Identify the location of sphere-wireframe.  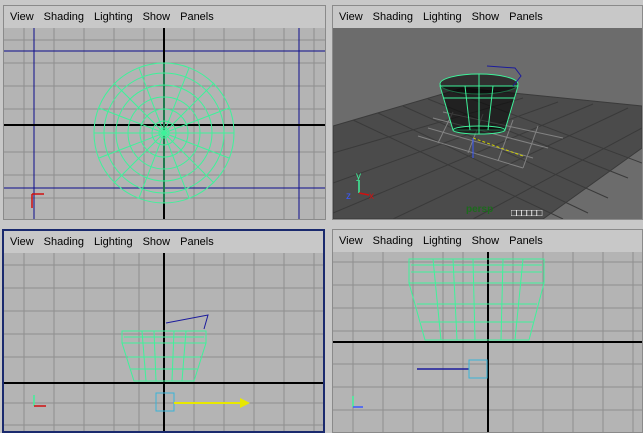
(164, 133).